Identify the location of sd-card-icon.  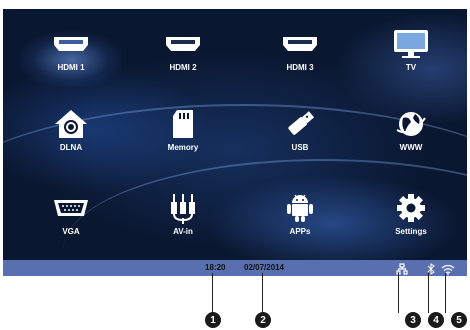
(183, 124).